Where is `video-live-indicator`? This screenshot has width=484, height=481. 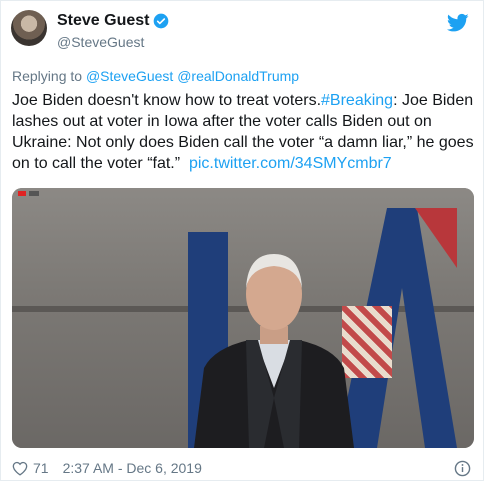 video-live-indicator is located at coordinates (28, 193).